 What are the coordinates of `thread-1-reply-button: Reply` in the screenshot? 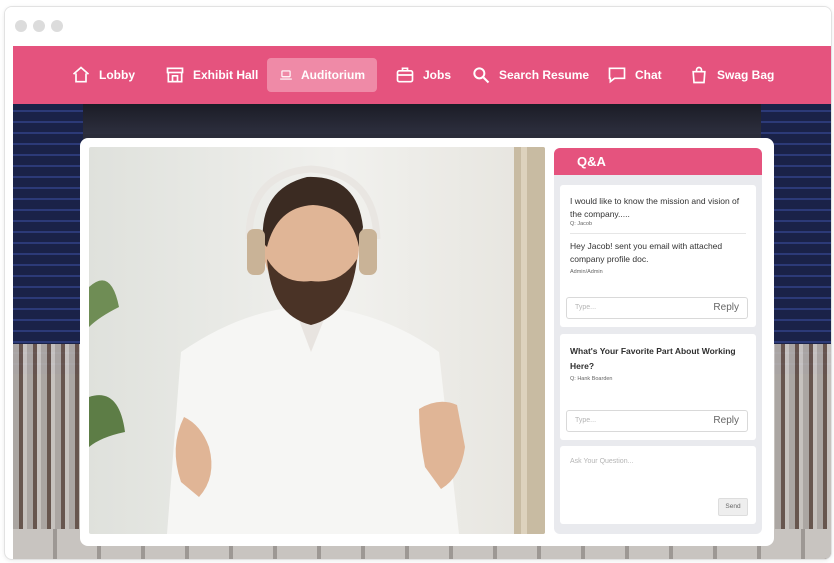 It's located at (726, 307).